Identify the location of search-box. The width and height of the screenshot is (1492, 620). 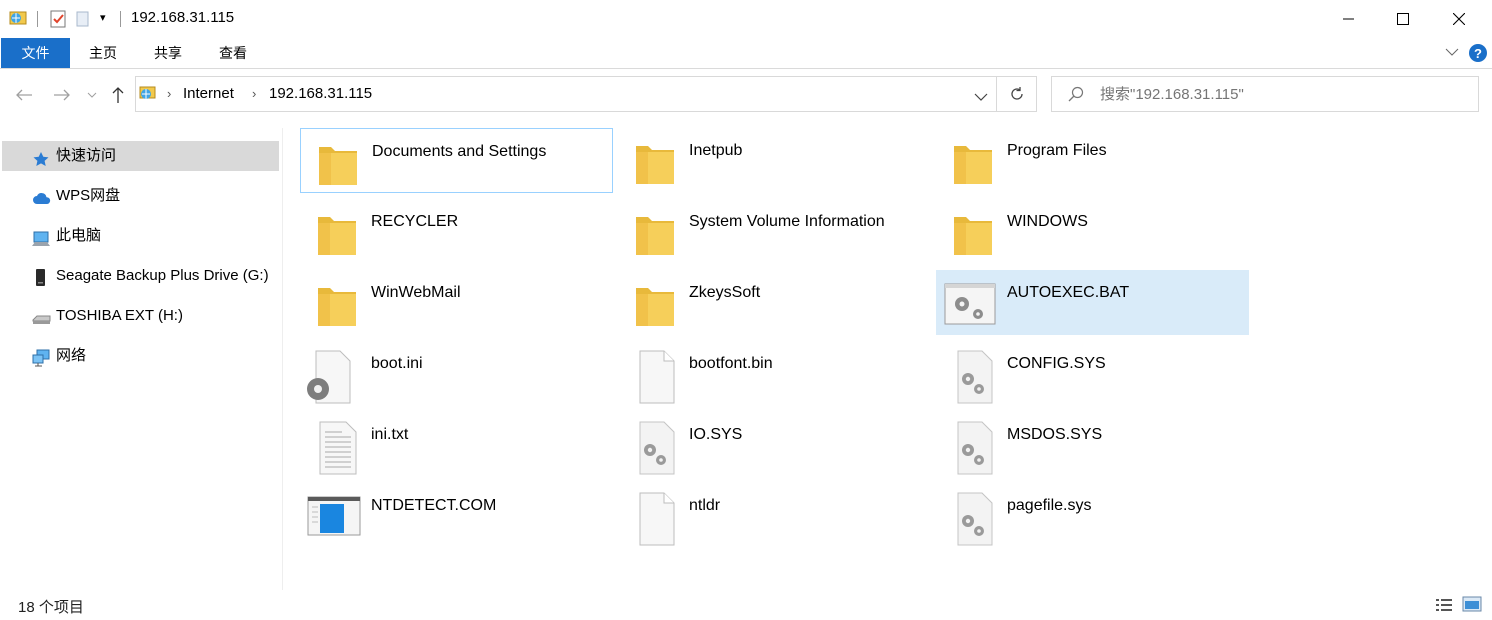
(1265, 94).